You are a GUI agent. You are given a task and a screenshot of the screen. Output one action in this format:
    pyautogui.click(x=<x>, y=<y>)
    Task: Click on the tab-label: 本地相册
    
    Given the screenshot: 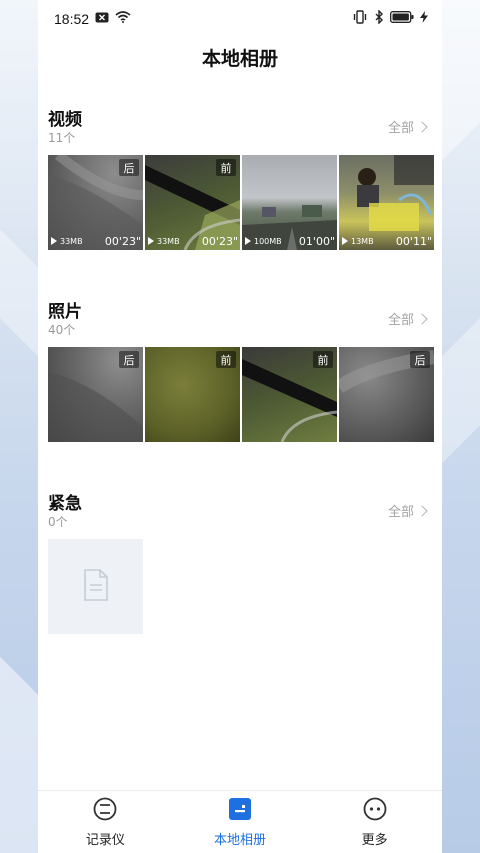 What is the action you would take?
    pyautogui.click(x=240, y=840)
    